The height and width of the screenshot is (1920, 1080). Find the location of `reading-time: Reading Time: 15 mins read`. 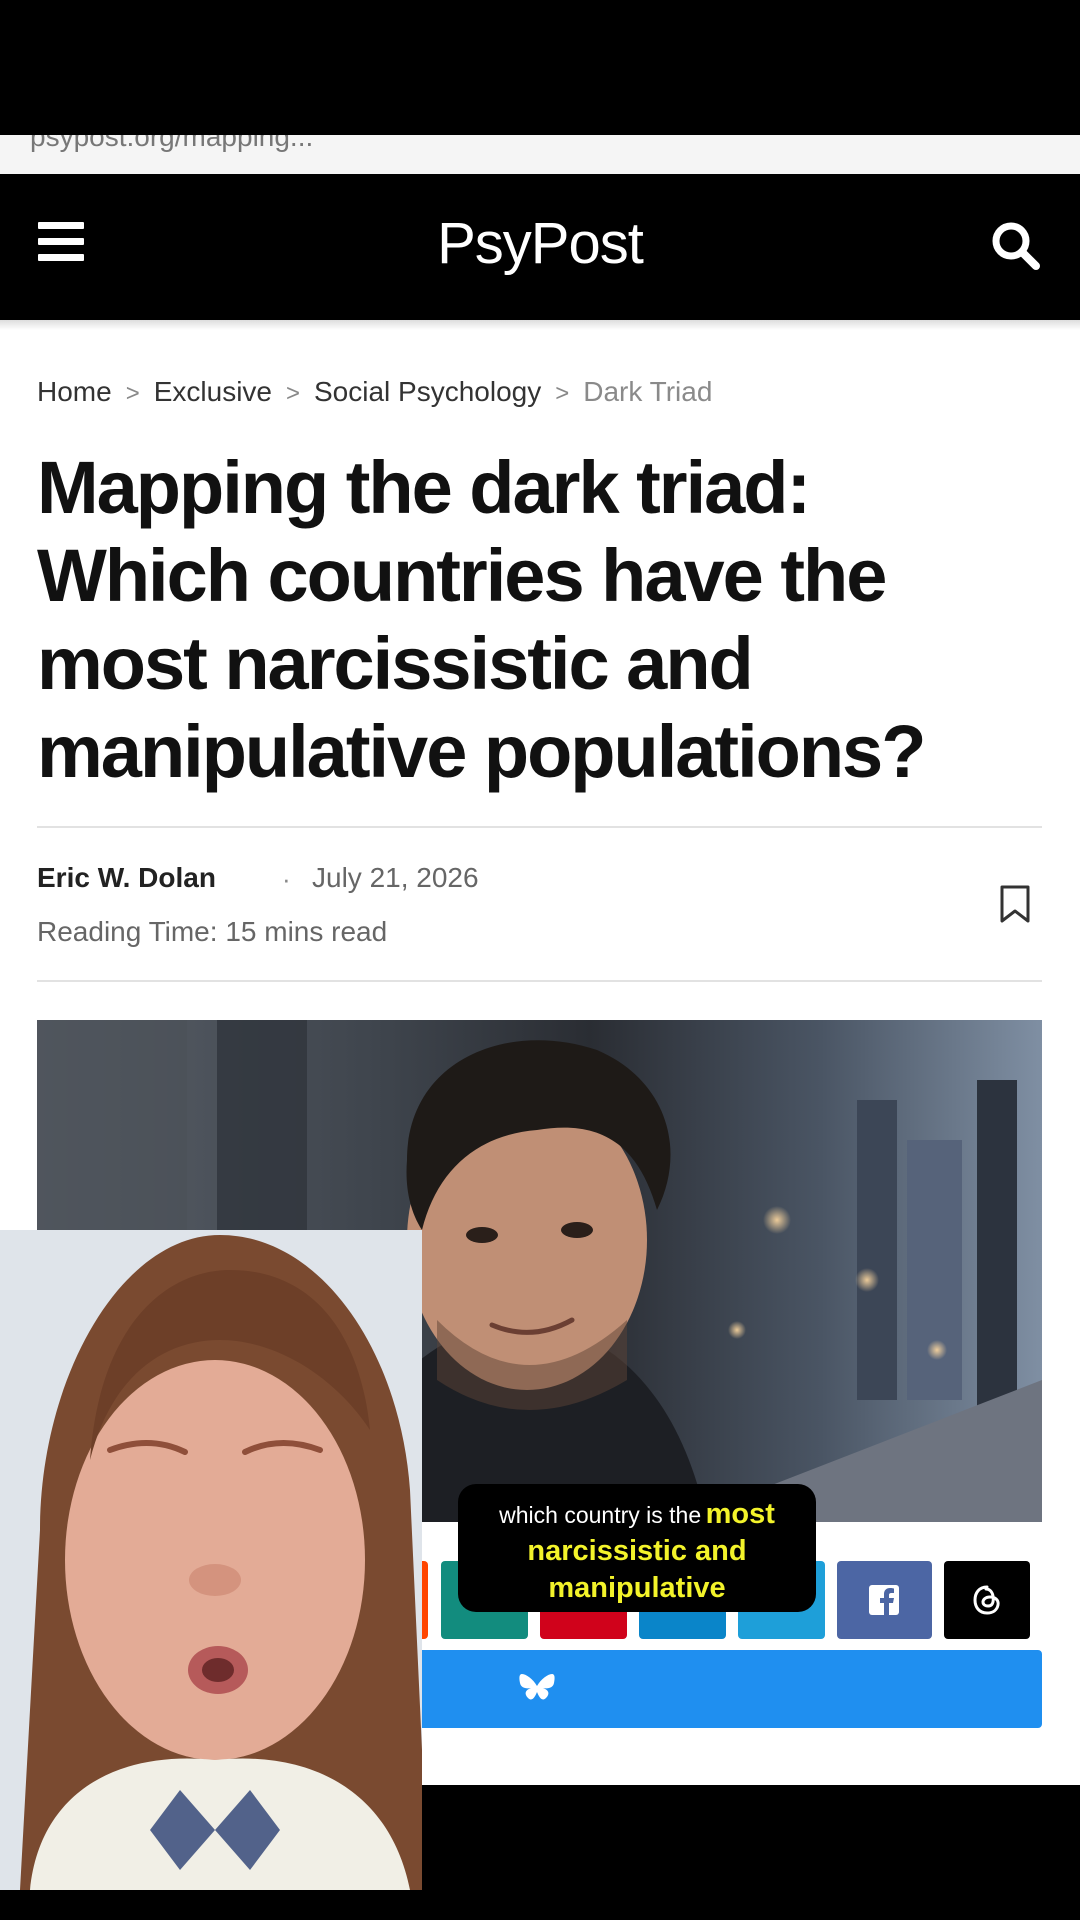

reading-time: Reading Time: 15 mins read is located at coordinates (212, 931).